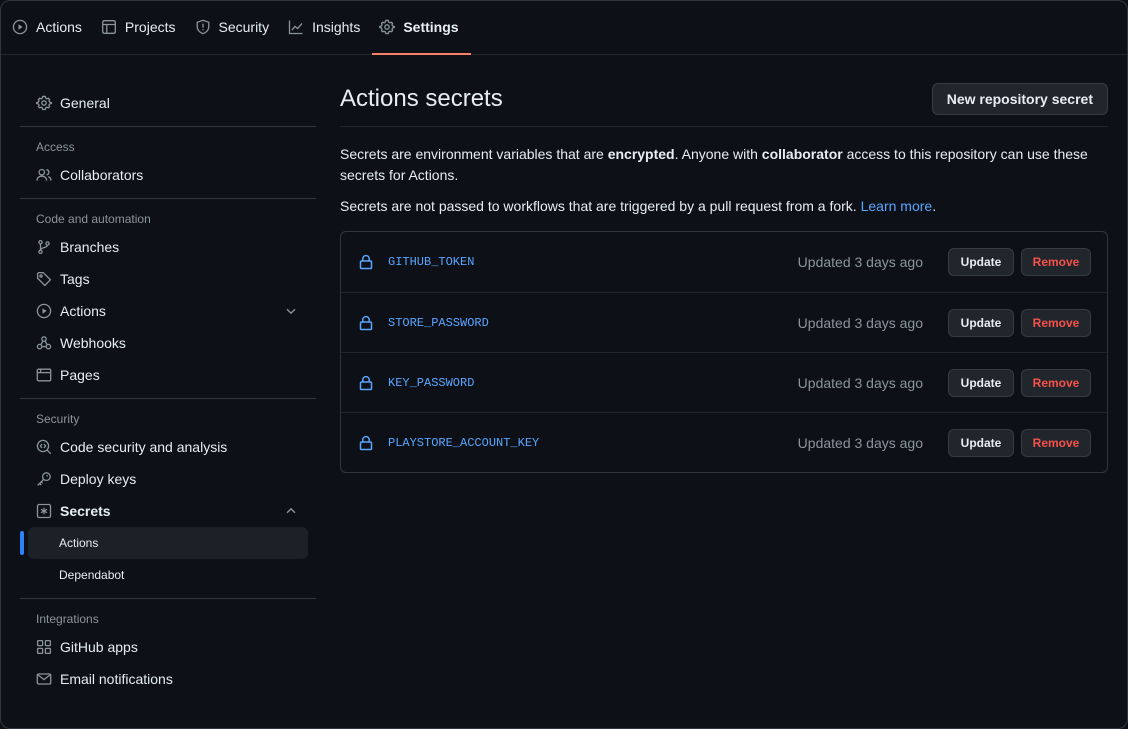  I want to click on secret-name: GITHUB_TOKEN, so click(431, 262).